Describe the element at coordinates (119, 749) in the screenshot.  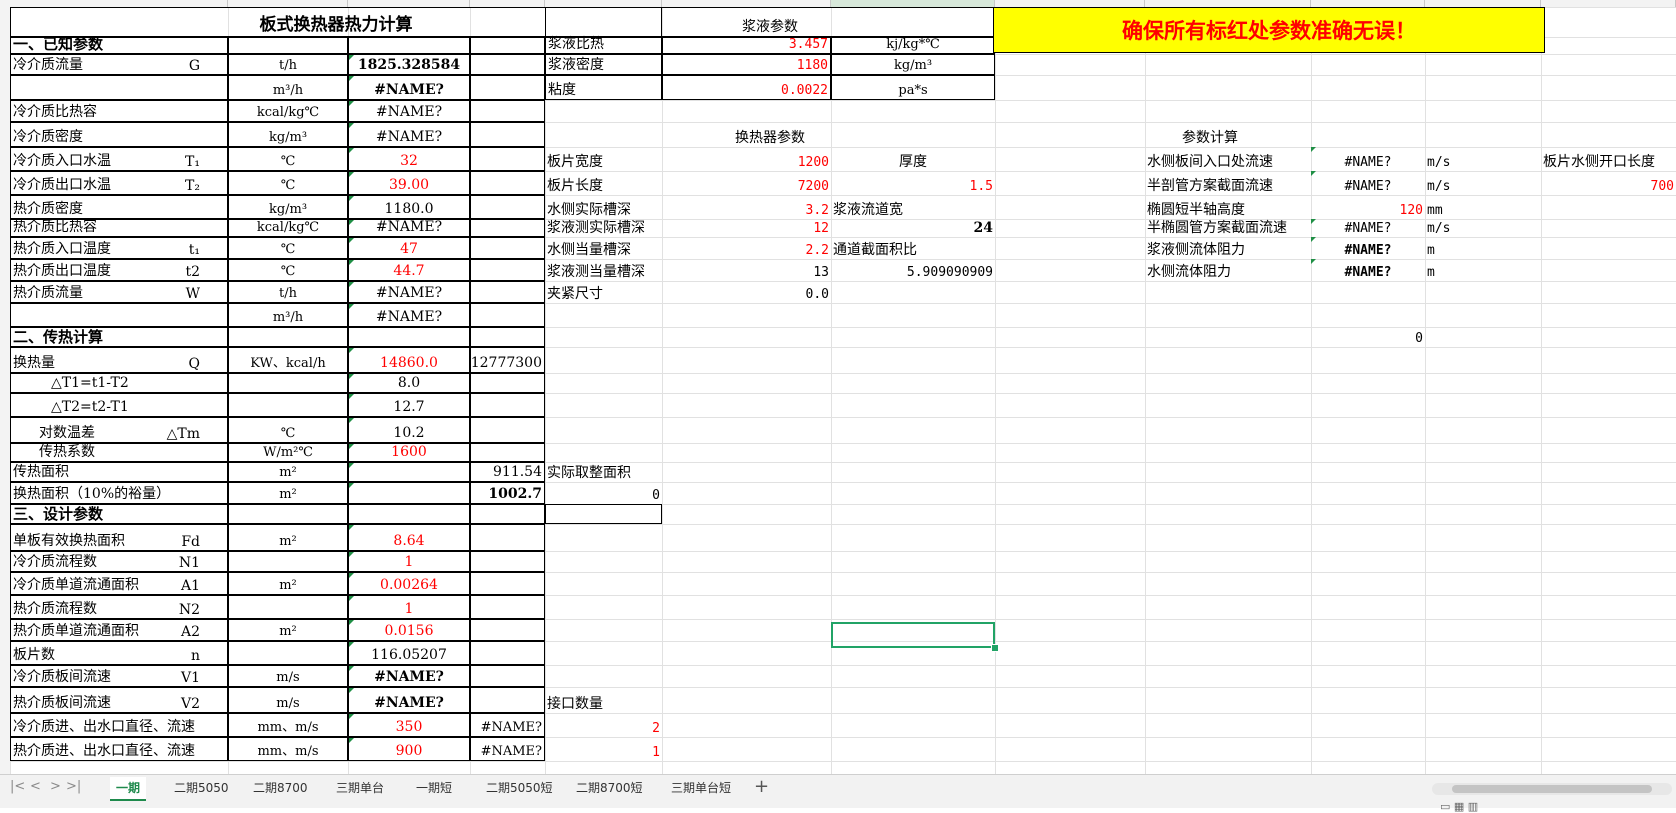
I see `param-name: 热介质进、出水口直径、流速` at that location.